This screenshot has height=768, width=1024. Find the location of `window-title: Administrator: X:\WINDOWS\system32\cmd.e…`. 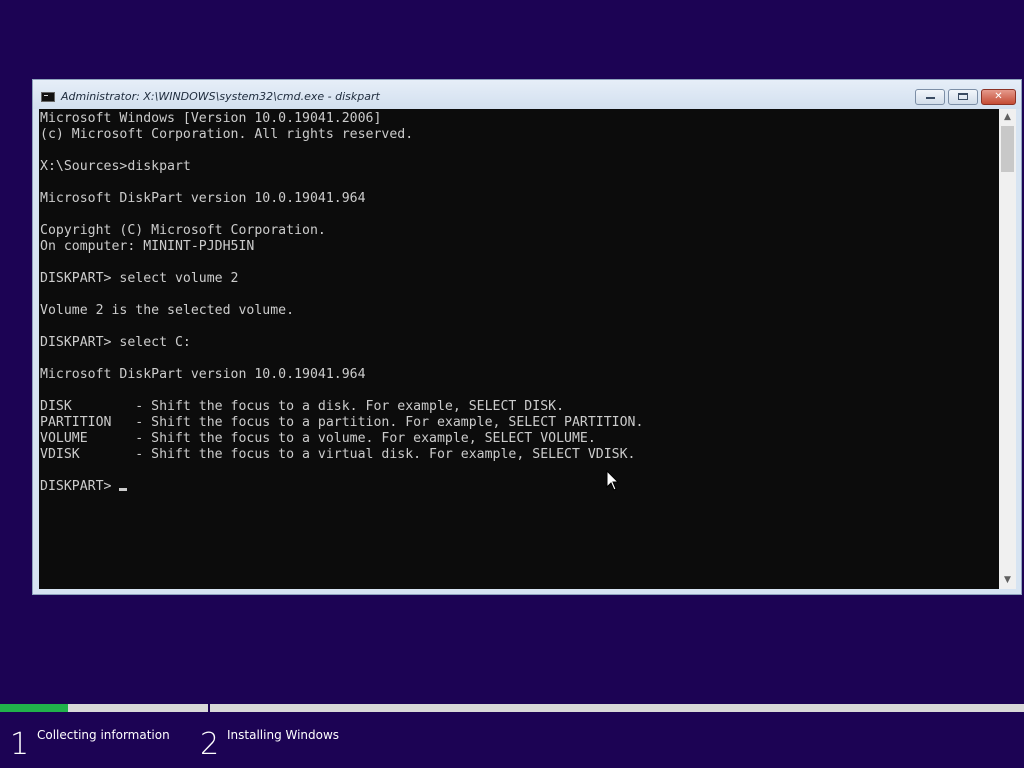

window-title: Administrator: X:\WINDOWS\system32\cmd.e… is located at coordinates (220, 96).